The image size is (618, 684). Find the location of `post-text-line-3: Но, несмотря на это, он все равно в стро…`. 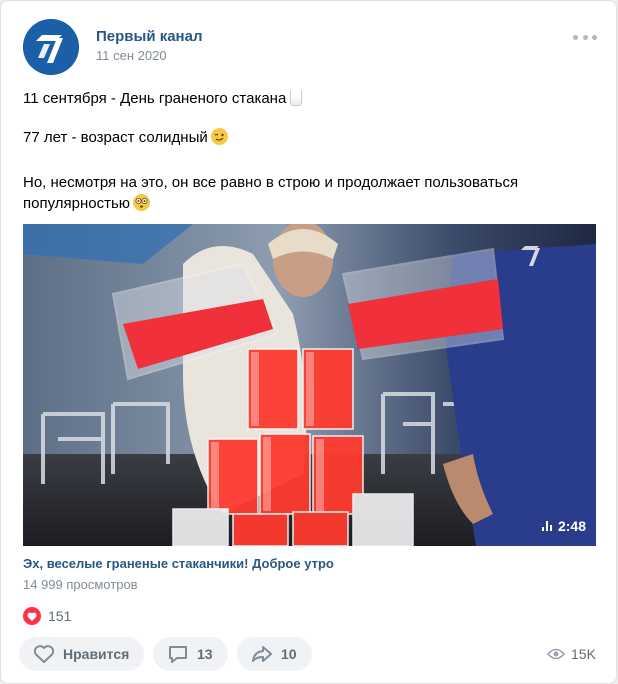

post-text-line-3: Но, несмотря на это, он все равно в стро… is located at coordinates (271, 182).